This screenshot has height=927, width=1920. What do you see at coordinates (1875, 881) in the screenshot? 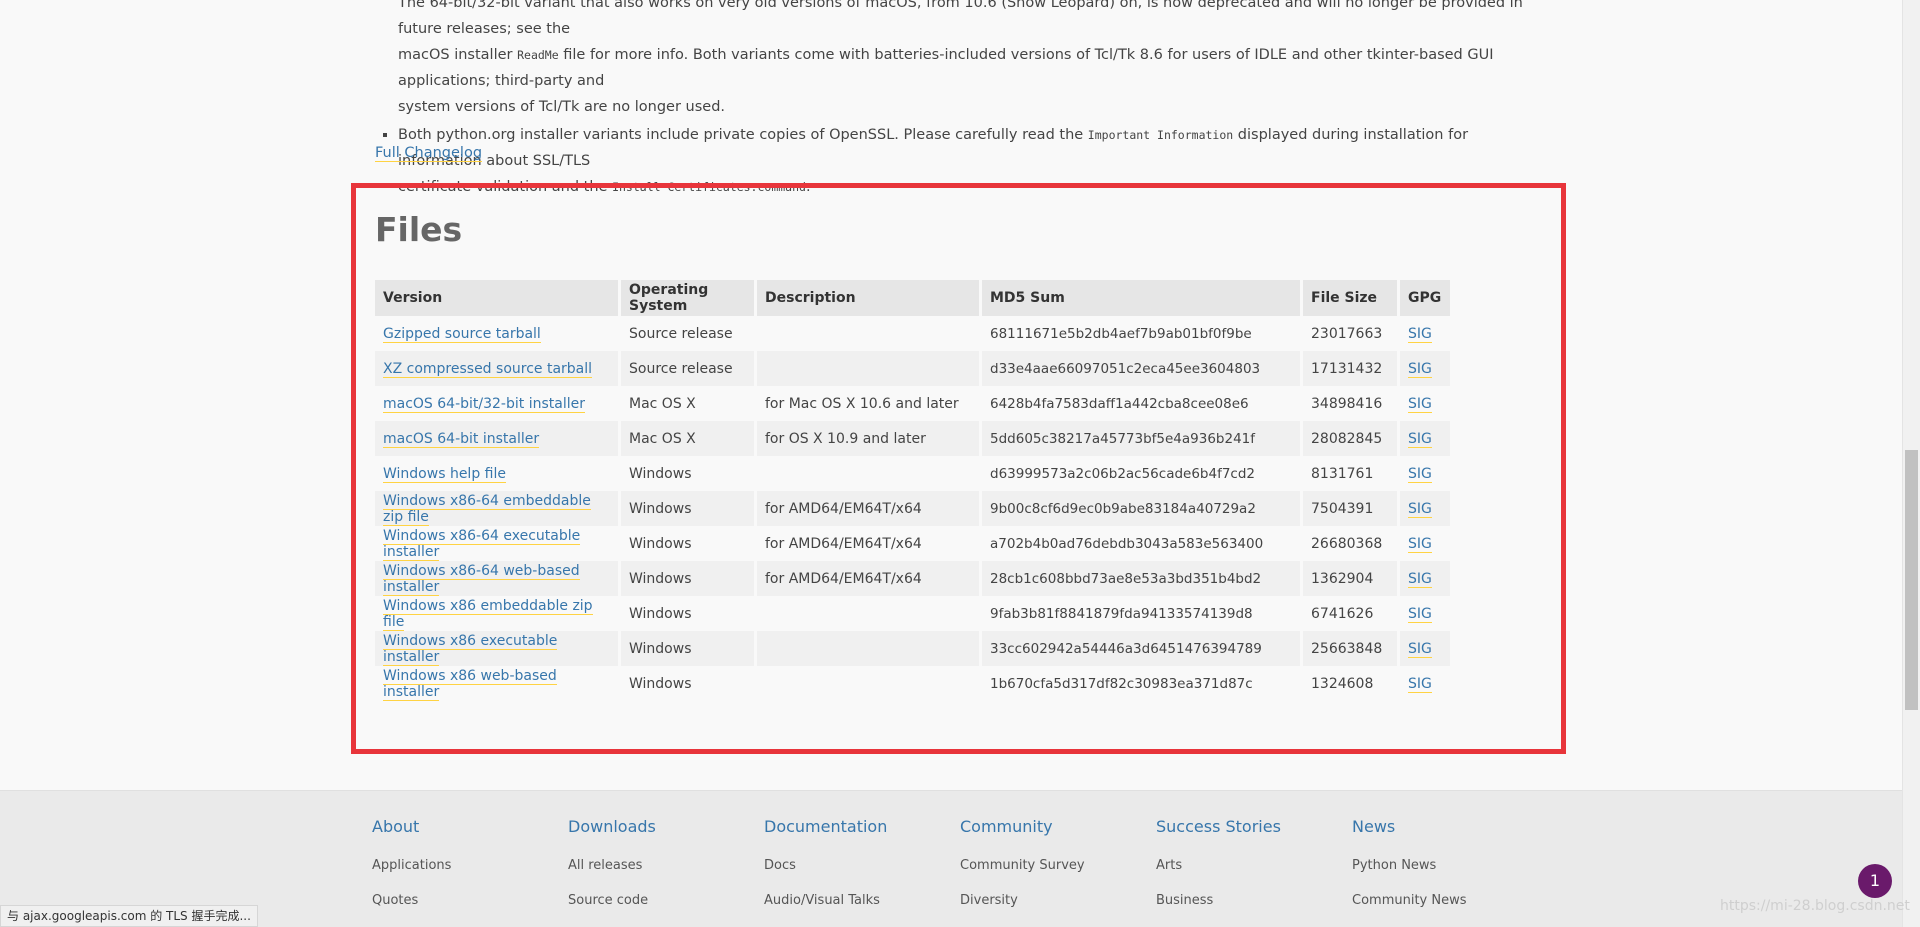
I see `notification-badge: 1` at bounding box center [1875, 881].